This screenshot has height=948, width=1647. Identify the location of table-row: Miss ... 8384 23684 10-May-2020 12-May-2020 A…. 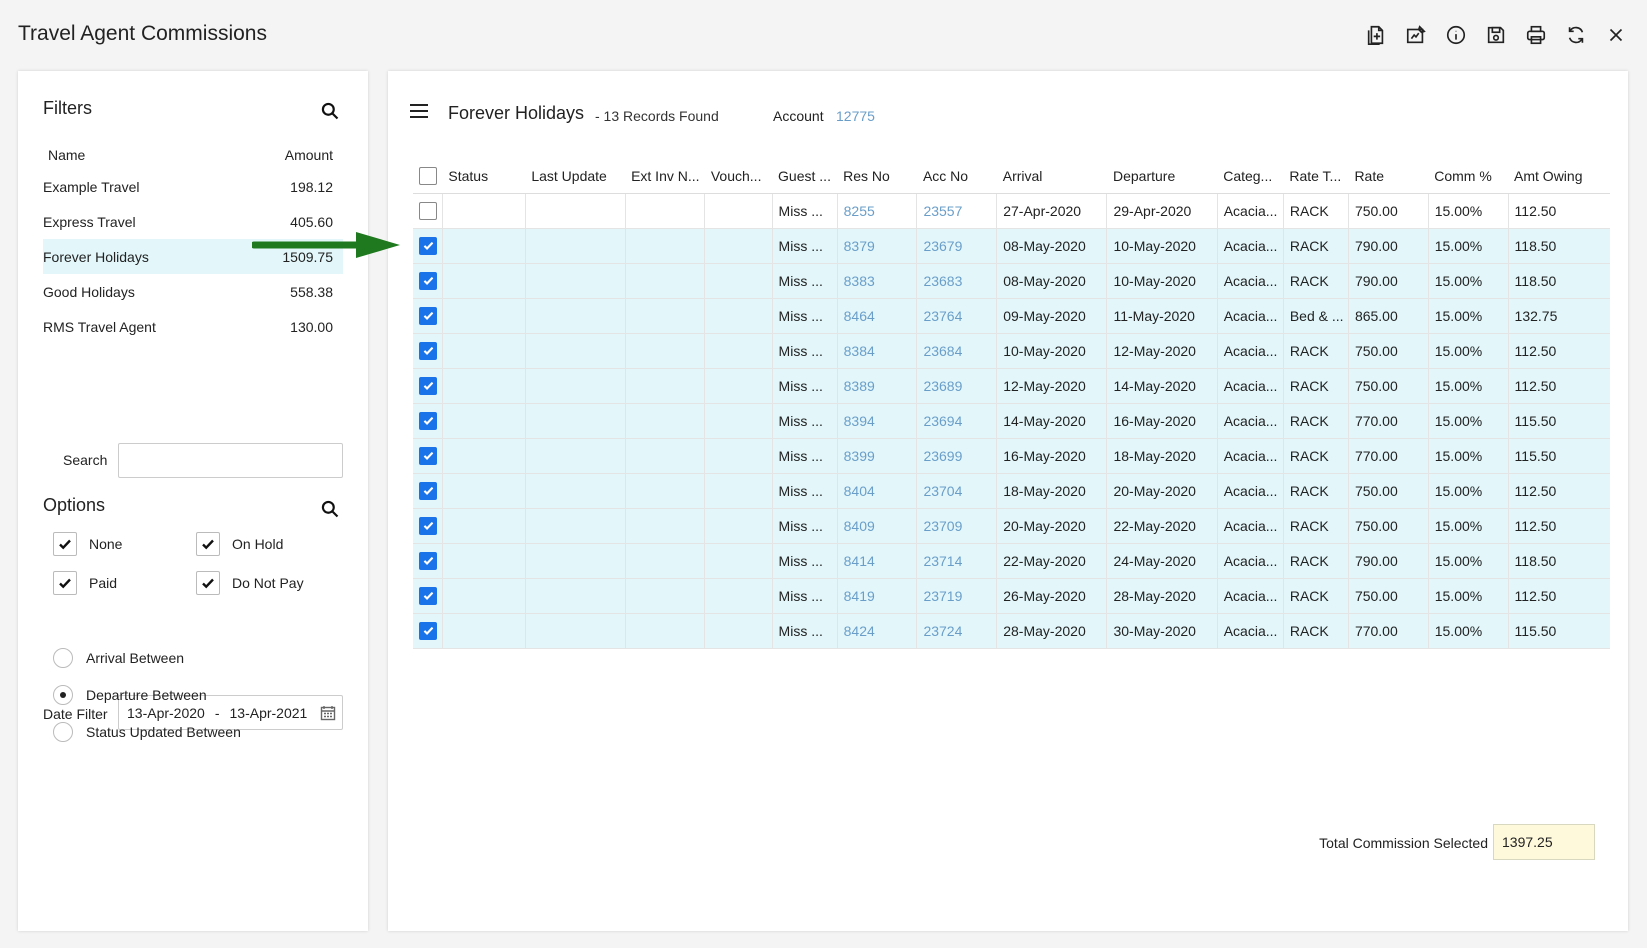
(1011, 351).